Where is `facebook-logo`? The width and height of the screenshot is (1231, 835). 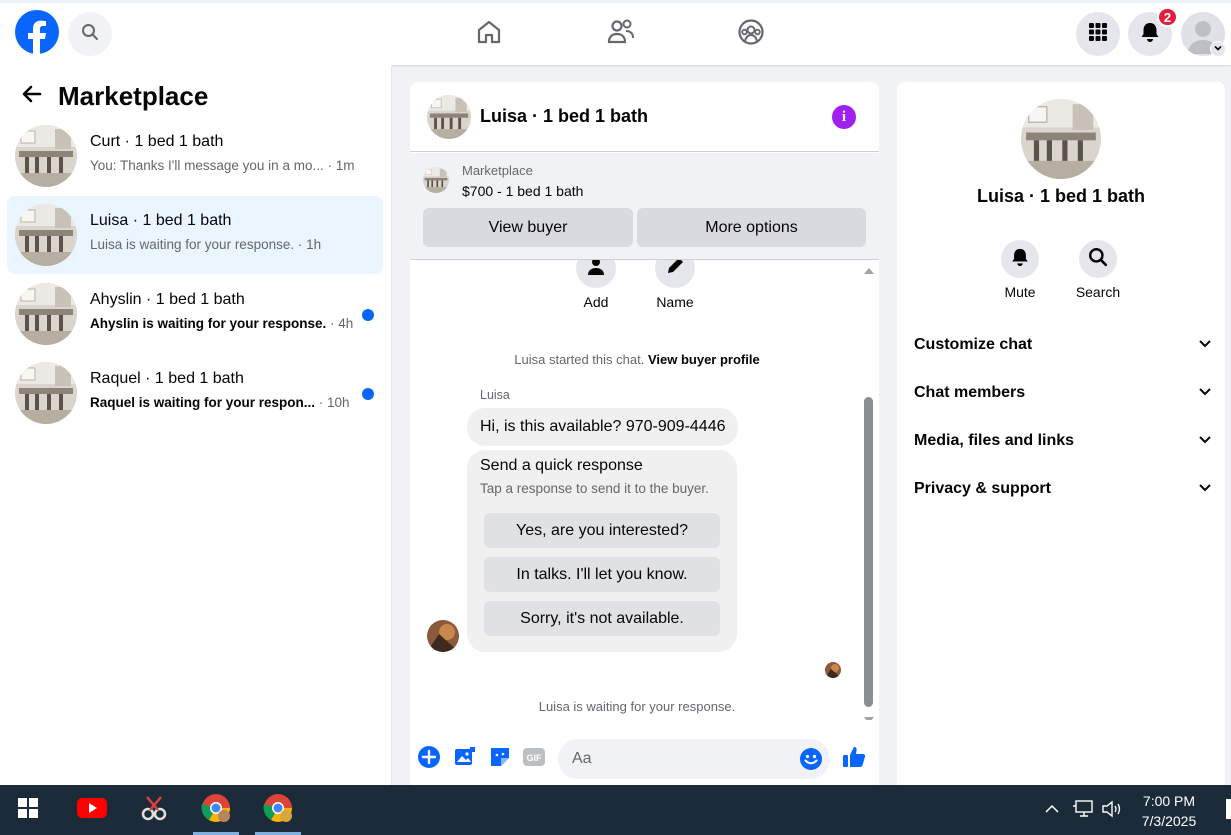
facebook-logo is located at coordinates (37, 32).